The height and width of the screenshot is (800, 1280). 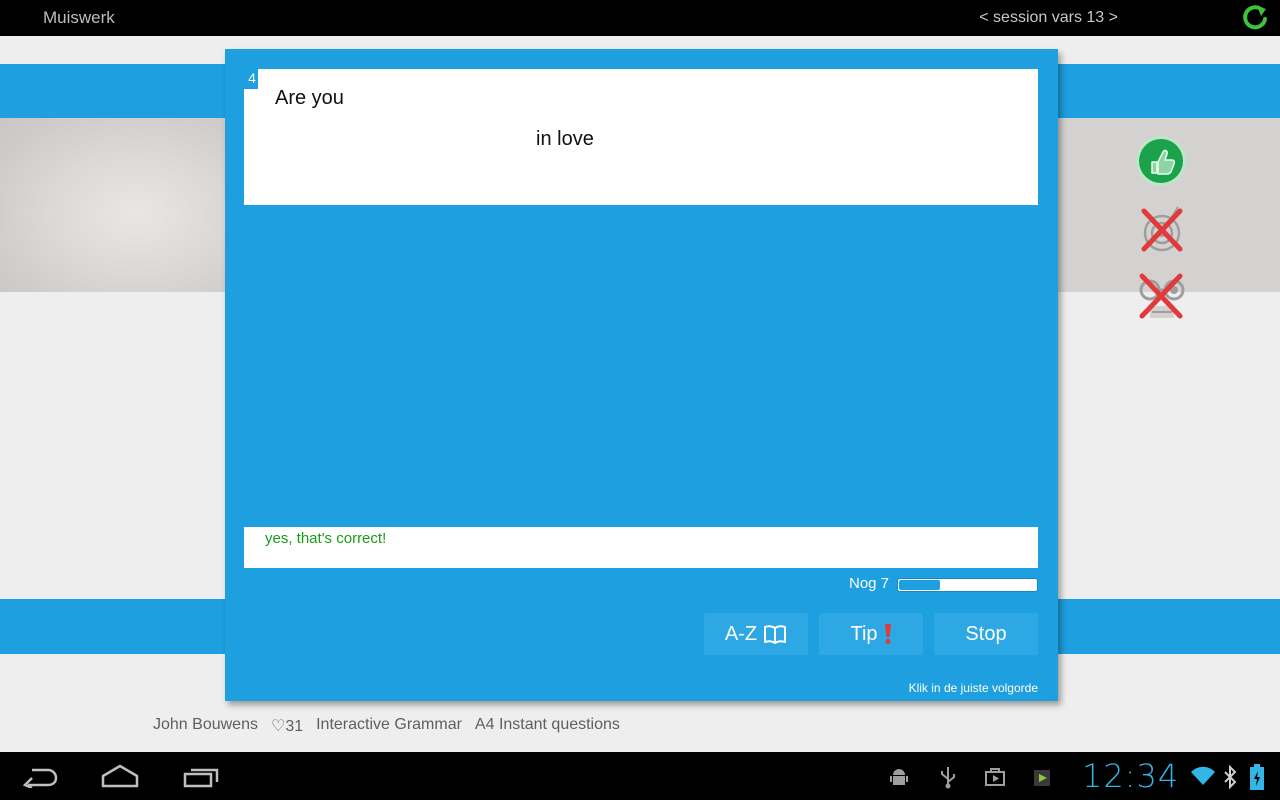 What do you see at coordinates (995, 777) in the screenshot?
I see `store-icon` at bounding box center [995, 777].